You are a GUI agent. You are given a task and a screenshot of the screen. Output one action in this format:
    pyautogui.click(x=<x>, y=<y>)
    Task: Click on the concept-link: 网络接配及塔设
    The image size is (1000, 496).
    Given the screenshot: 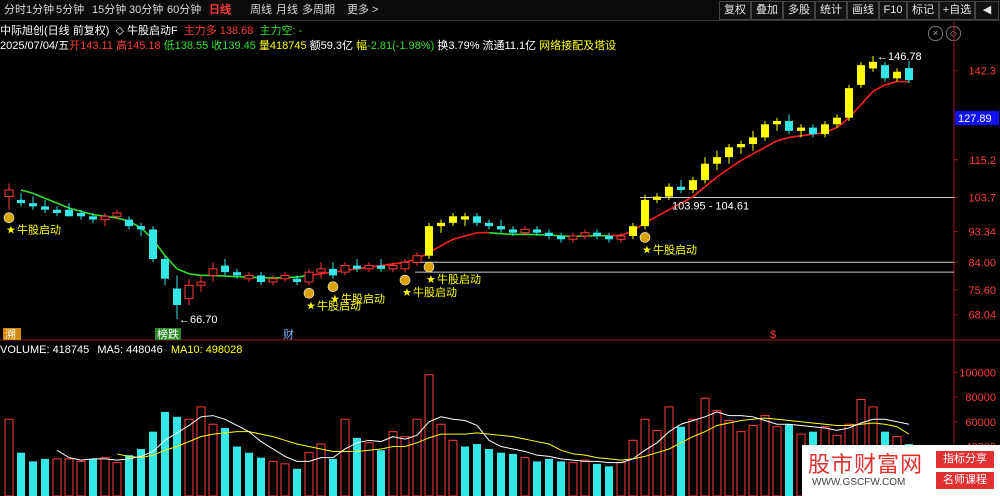 What is the action you would take?
    pyautogui.click(x=577, y=46)
    